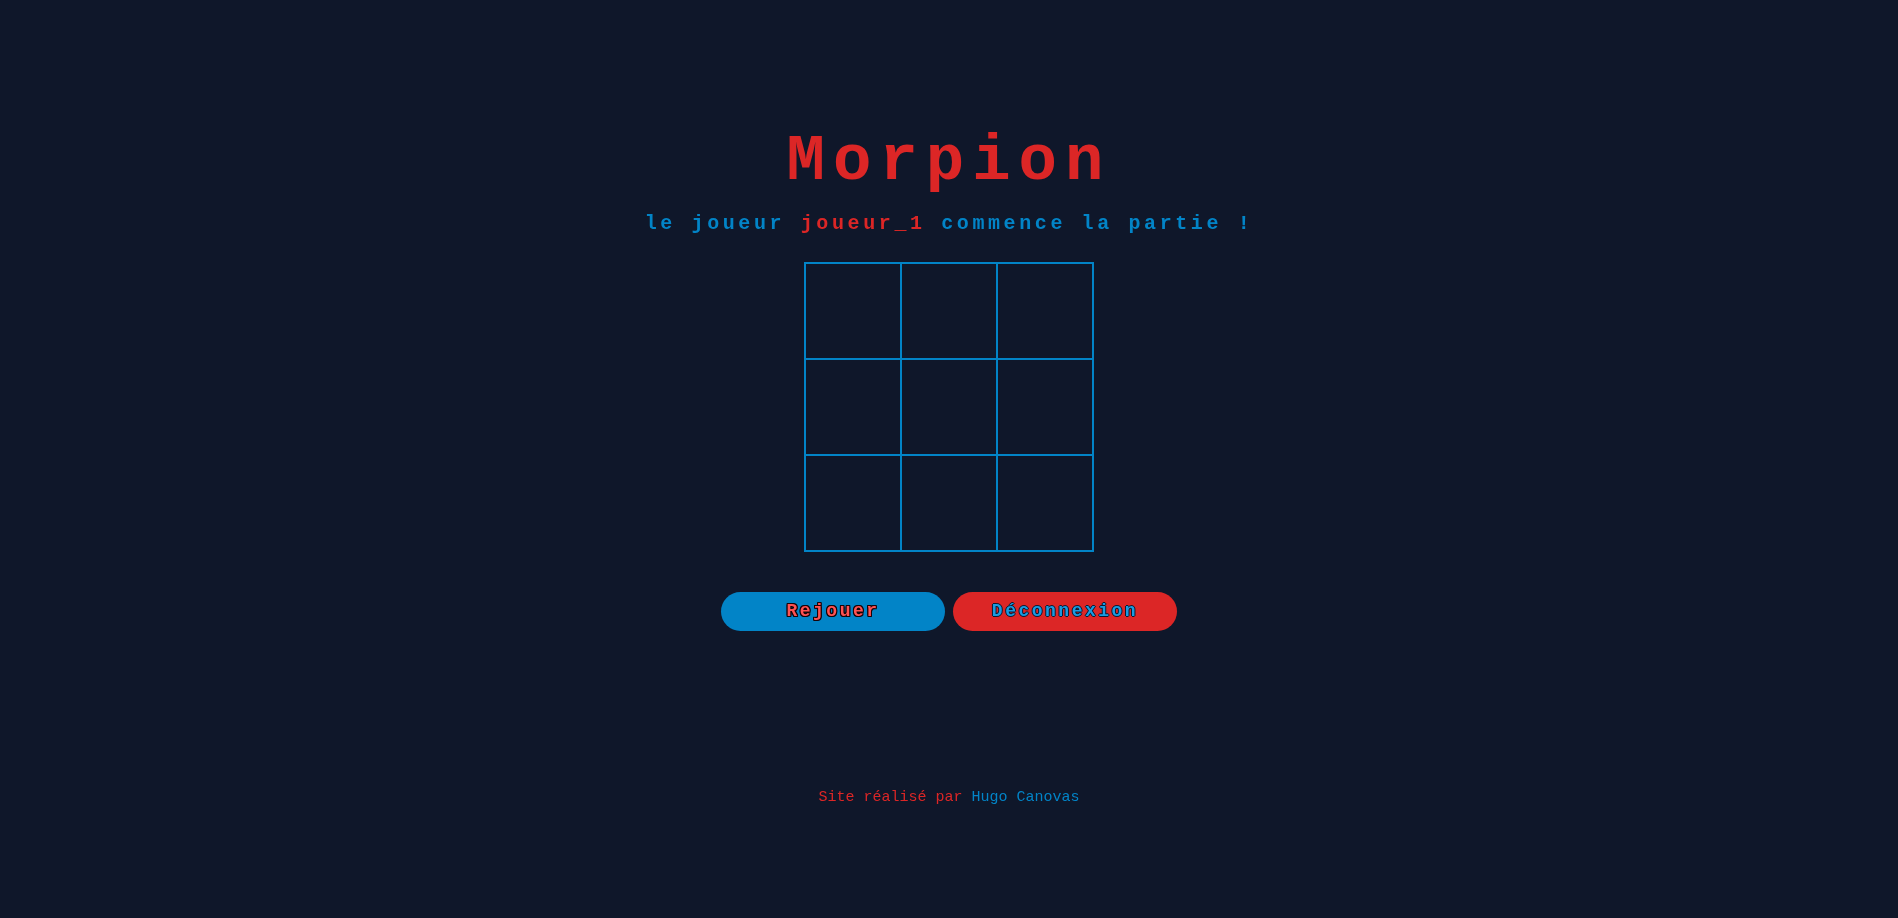  Describe the element at coordinates (949, 162) in the screenshot. I see `page-title: Morpion` at that location.